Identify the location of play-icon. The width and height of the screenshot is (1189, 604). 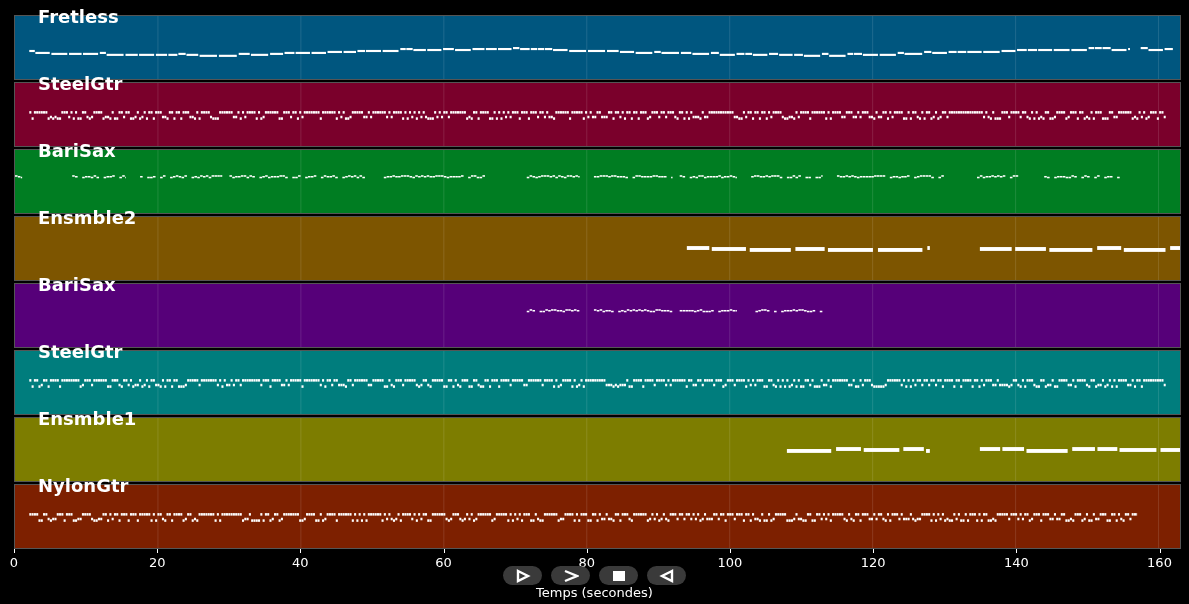
(522, 575).